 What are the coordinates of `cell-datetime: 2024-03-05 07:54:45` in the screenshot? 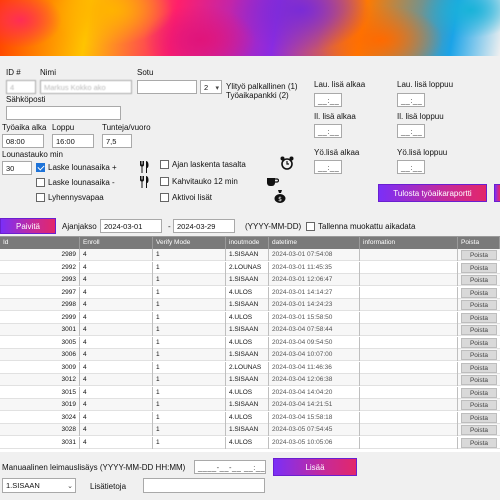 It's located at (314, 430).